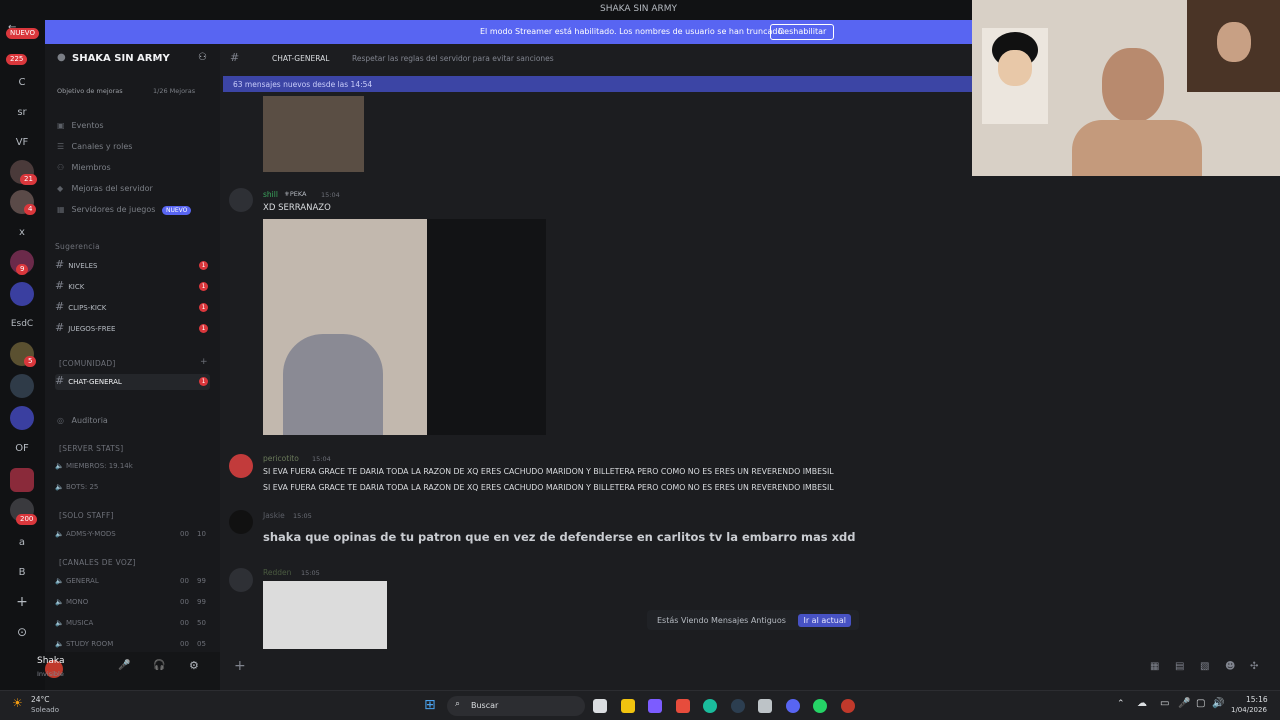  What do you see at coordinates (203, 307) in the screenshot?
I see `unread-badge: 1` at bounding box center [203, 307].